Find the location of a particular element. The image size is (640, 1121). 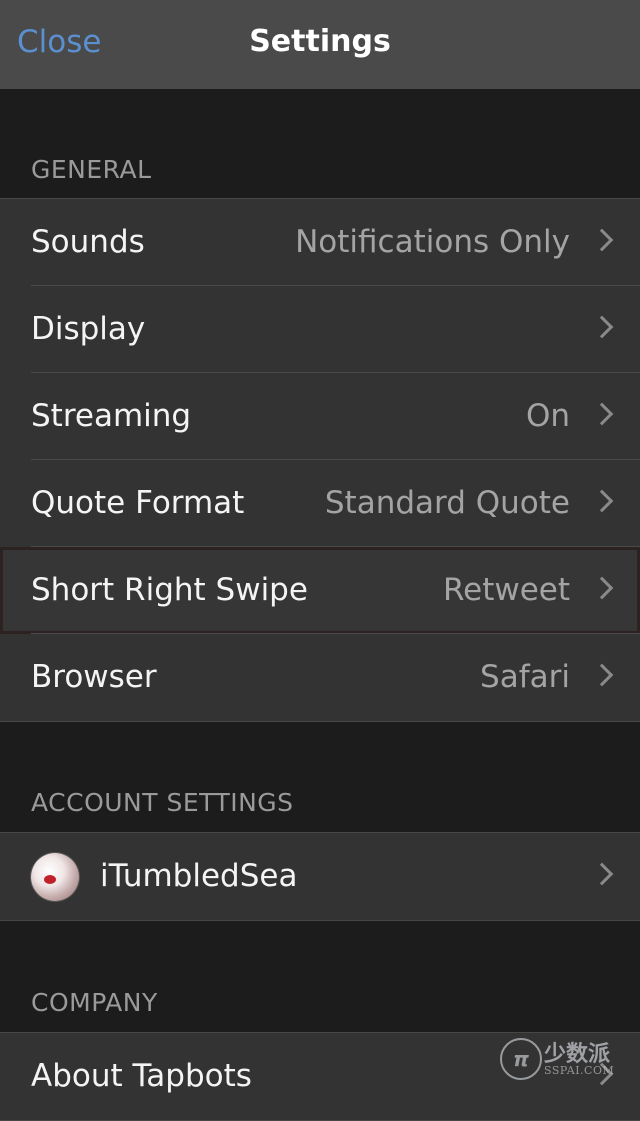

row-value: On is located at coordinates (547, 416).